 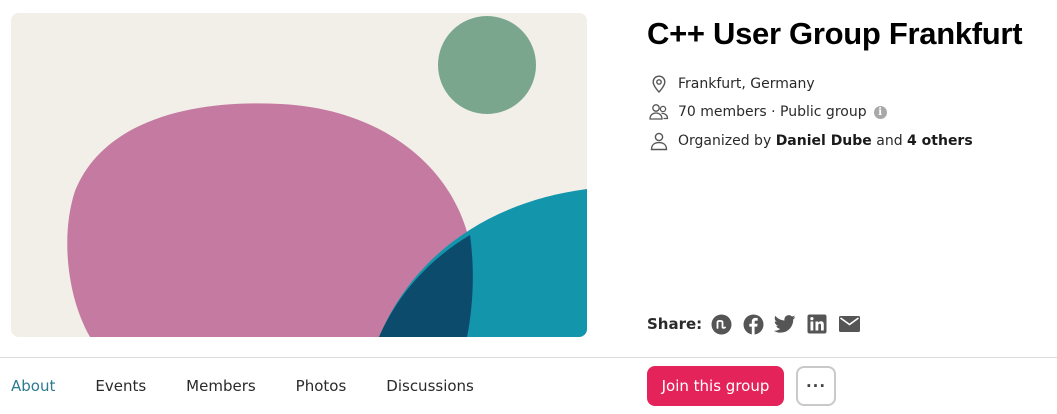 What do you see at coordinates (785, 324) in the screenshot?
I see `twitter-icon` at bounding box center [785, 324].